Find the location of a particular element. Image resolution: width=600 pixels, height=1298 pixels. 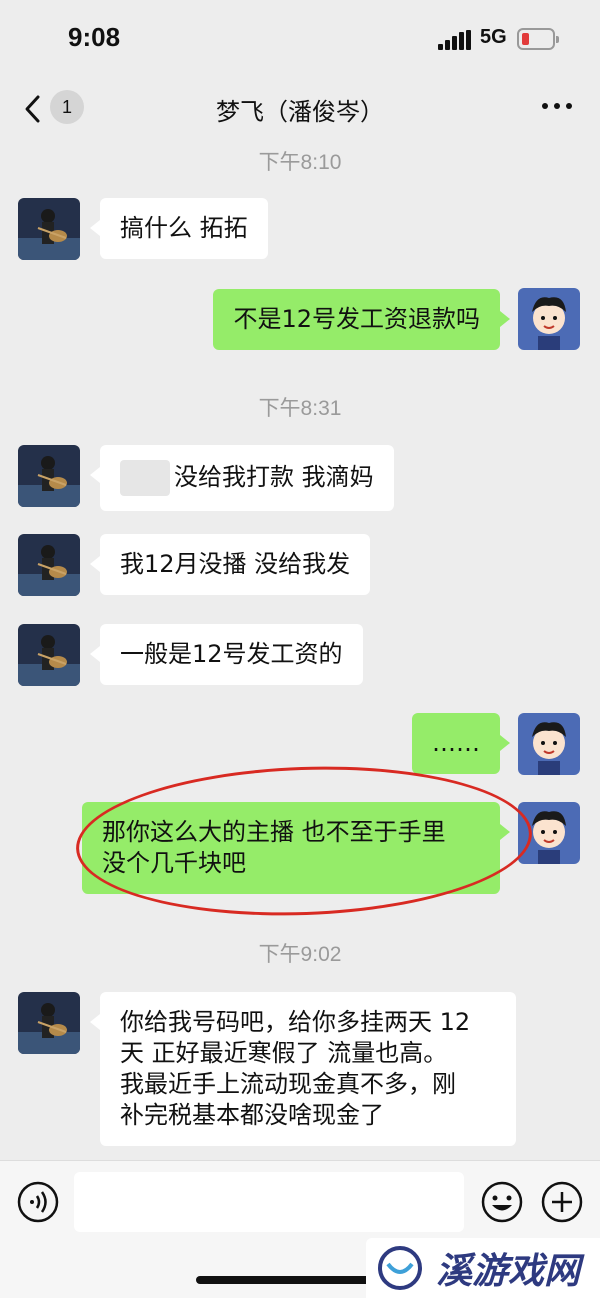

more-dots-icon is located at coordinates (557, 106).